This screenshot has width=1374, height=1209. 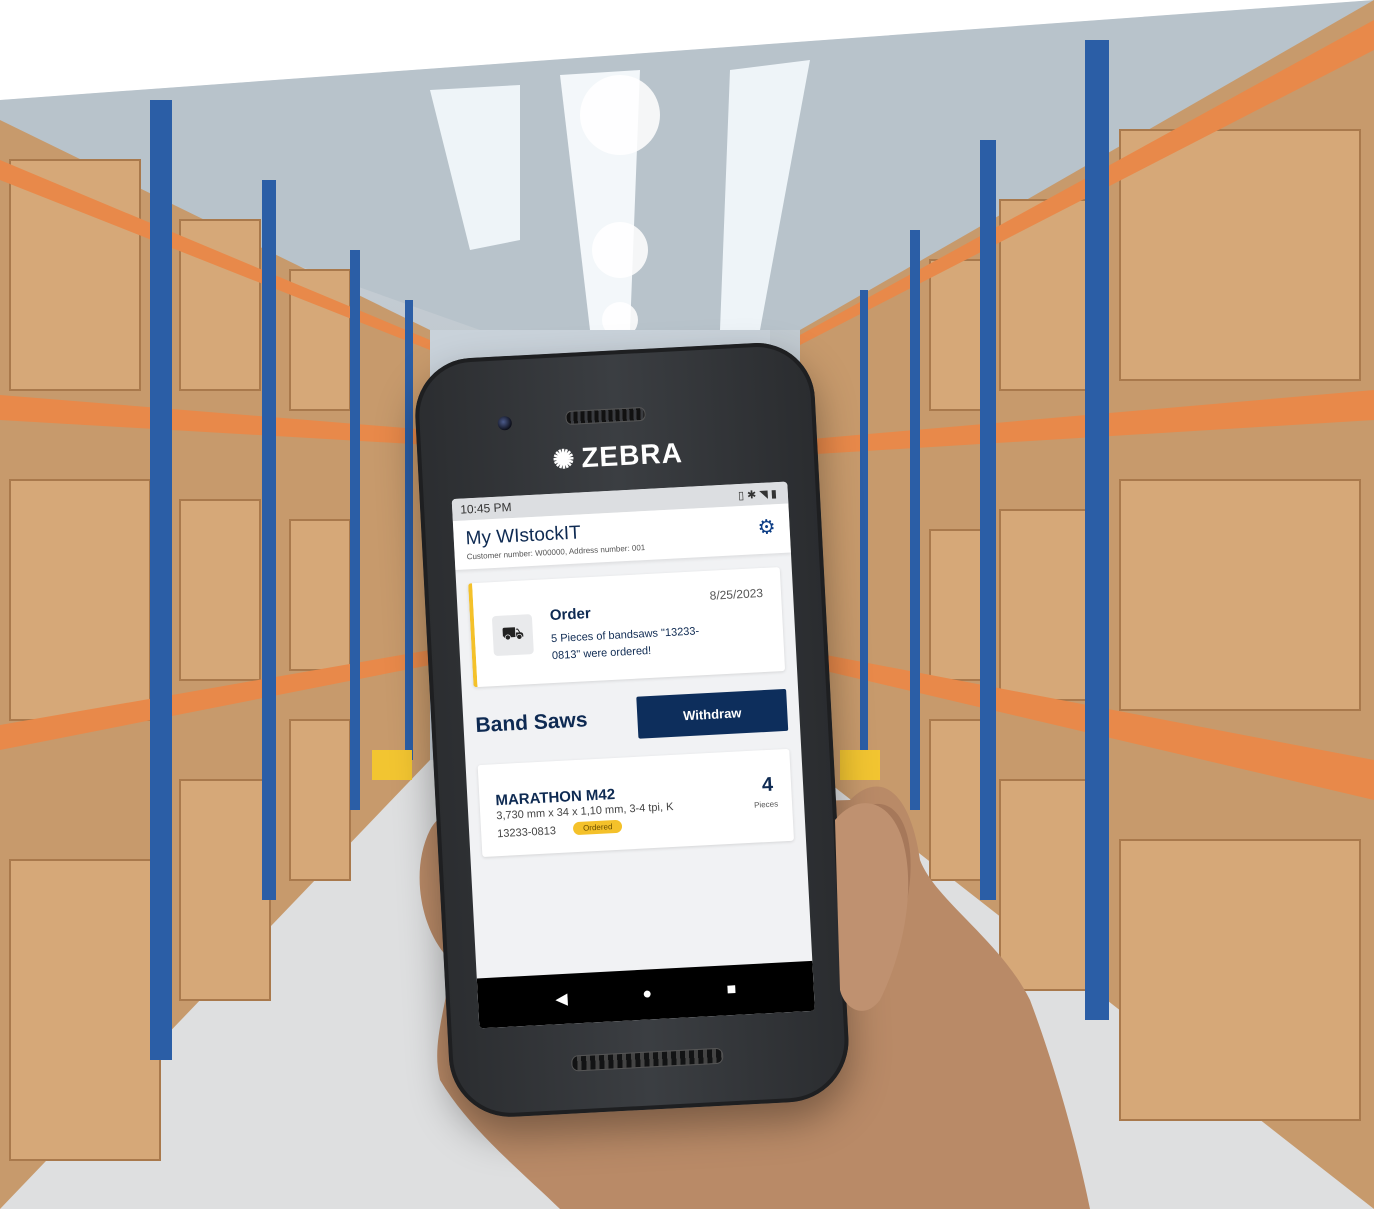 I want to click on truck-icon: ⛟, so click(x=512, y=635).